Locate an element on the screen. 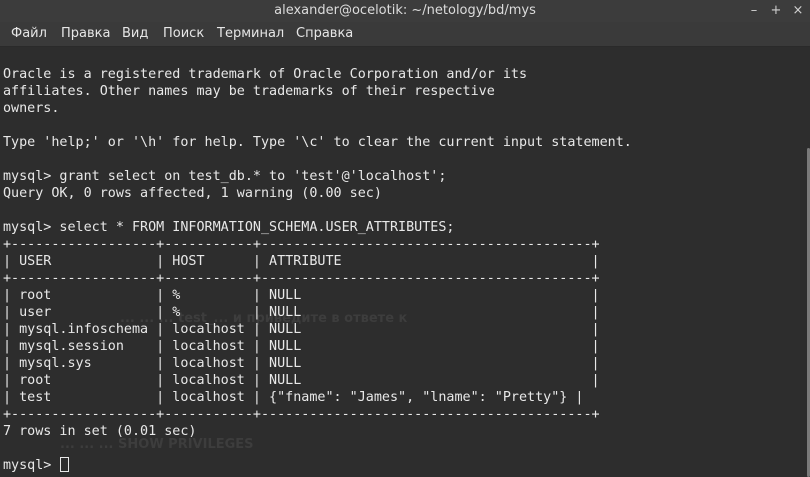 The image size is (810, 477). terminal-prompt-line: mysql> is located at coordinates (36, 465).